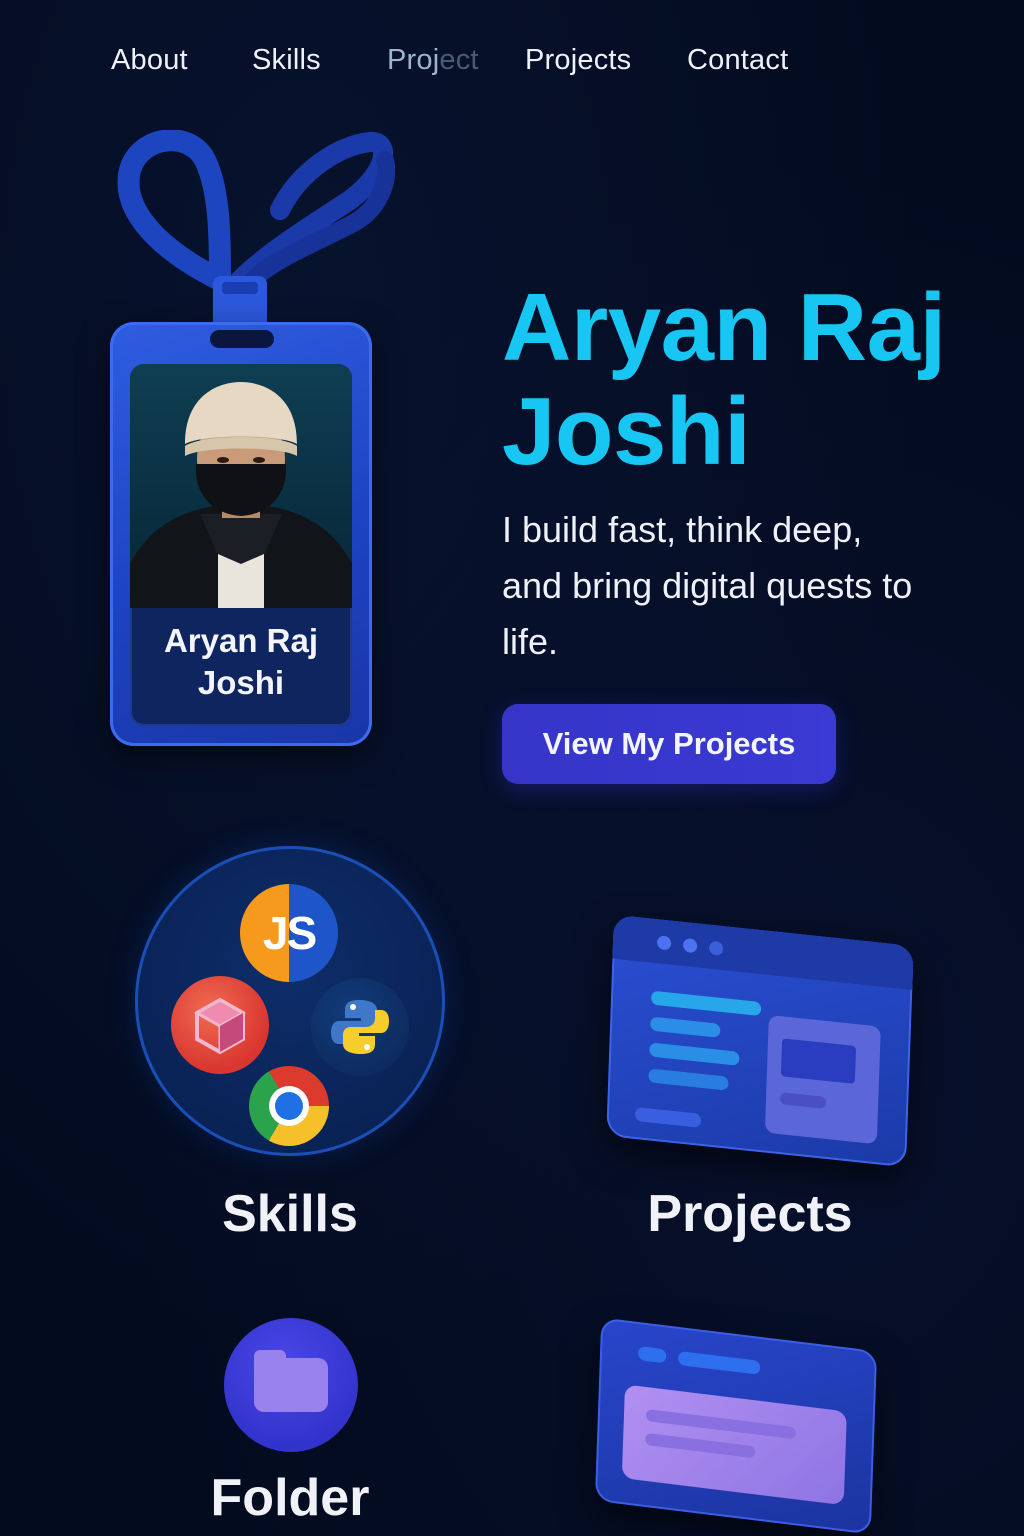 This screenshot has height=1536, width=1024. I want to click on chrome-icon, so click(289, 1106).